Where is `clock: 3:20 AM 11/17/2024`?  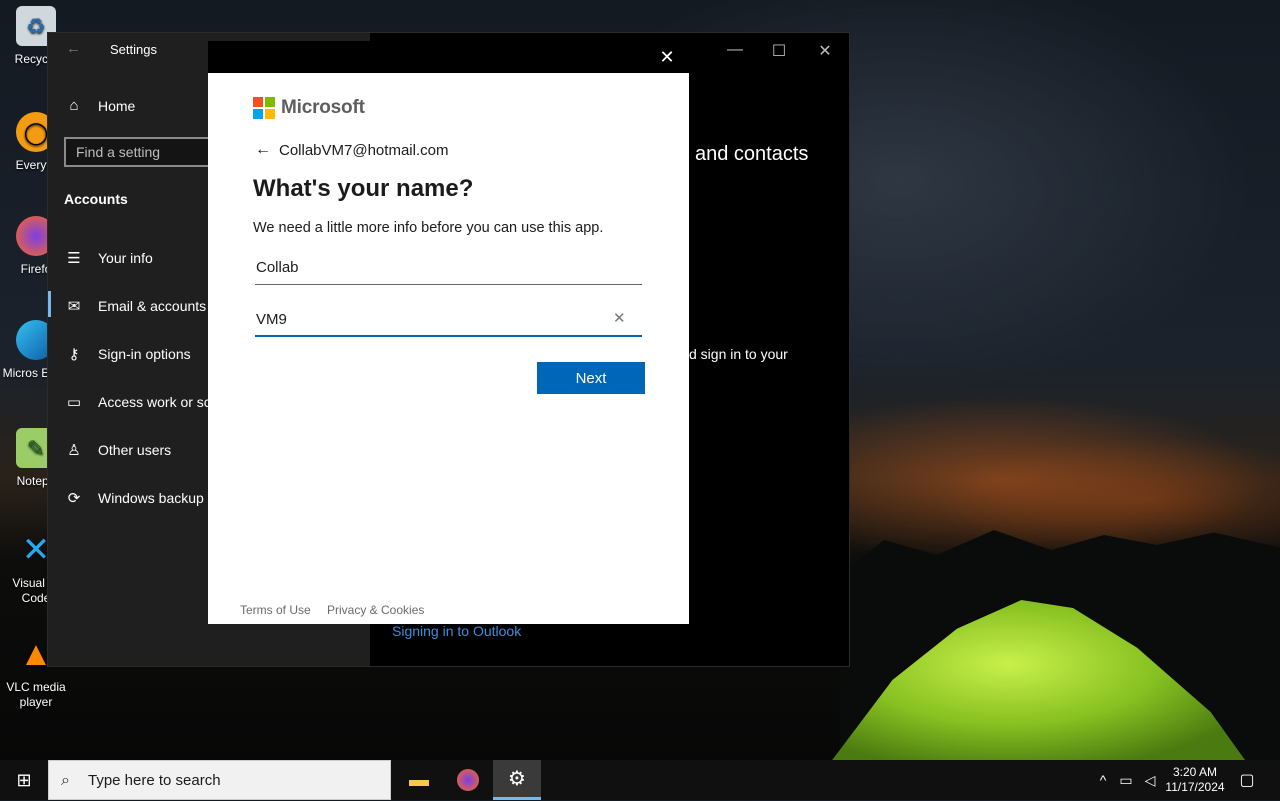
clock: 3:20 AM 11/17/2024 is located at coordinates (1195, 780).